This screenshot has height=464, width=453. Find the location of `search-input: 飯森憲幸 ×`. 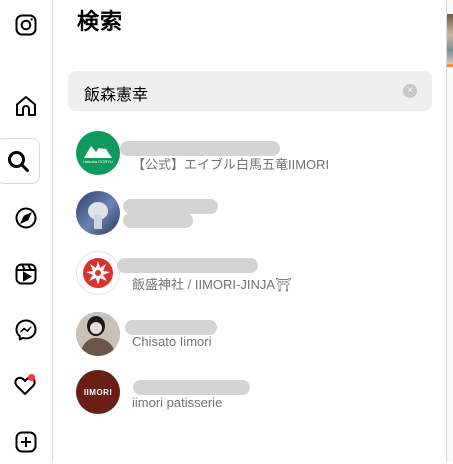

search-input: 飯森憲幸 × is located at coordinates (250, 91).